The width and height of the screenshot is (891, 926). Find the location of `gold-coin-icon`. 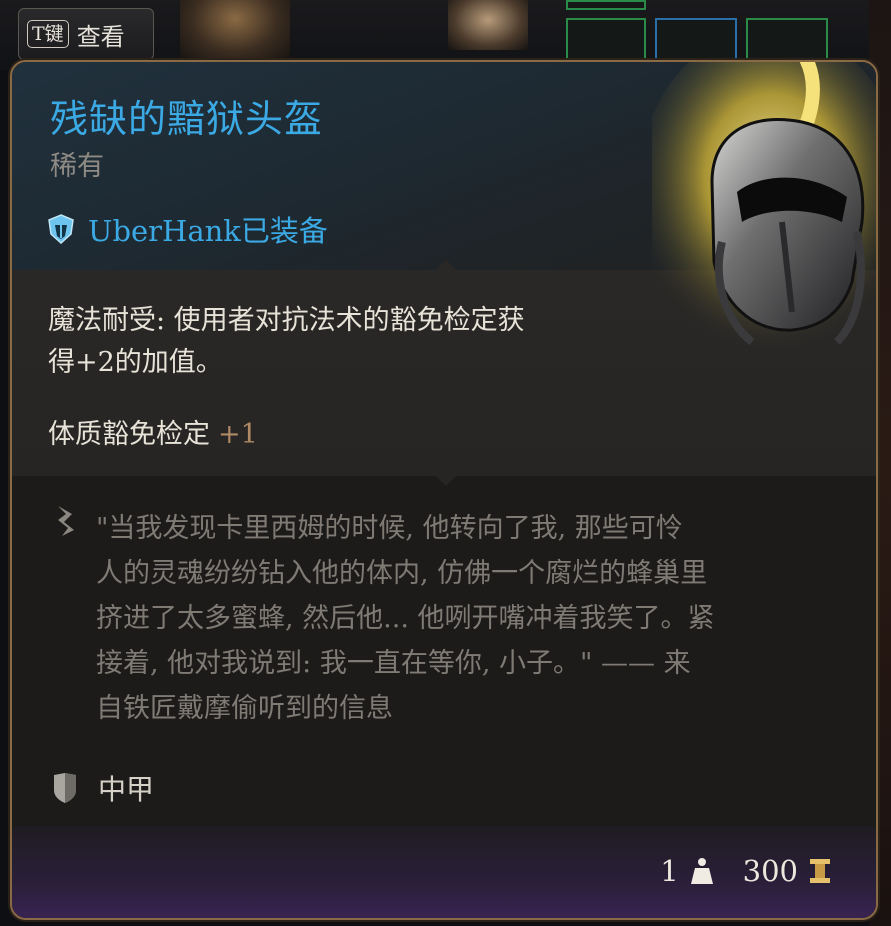

gold-coin-icon is located at coordinates (820, 871).